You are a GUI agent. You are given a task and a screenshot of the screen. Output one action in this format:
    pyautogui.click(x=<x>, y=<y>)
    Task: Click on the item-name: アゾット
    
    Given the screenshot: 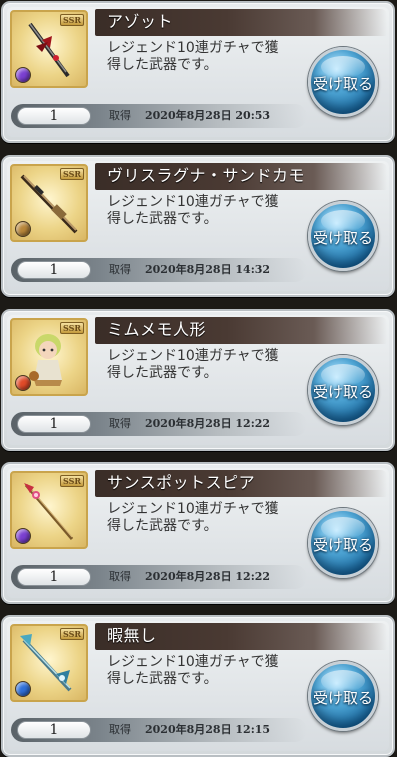 What is the action you would take?
    pyautogui.click(x=140, y=21)
    